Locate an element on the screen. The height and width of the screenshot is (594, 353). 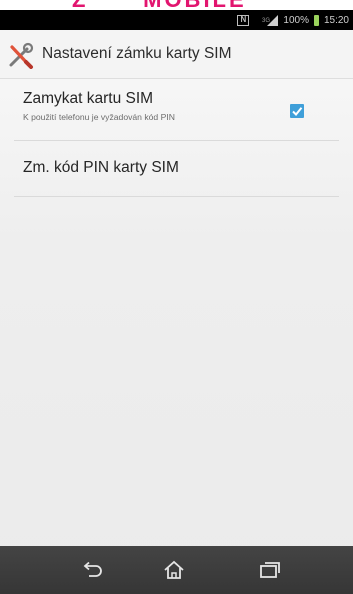
svg-text: 3G is located at coordinates (266, 21).